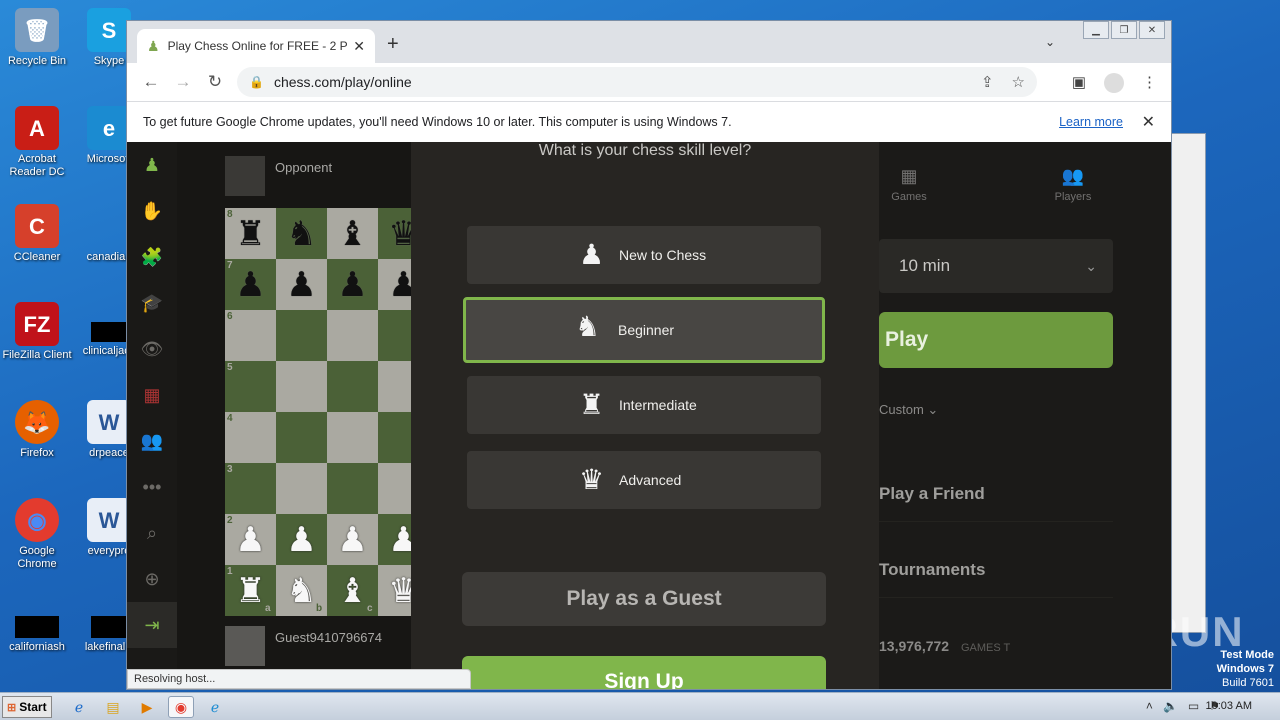  I want to click on side-panel-icon: ▣, so click(1079, 83).